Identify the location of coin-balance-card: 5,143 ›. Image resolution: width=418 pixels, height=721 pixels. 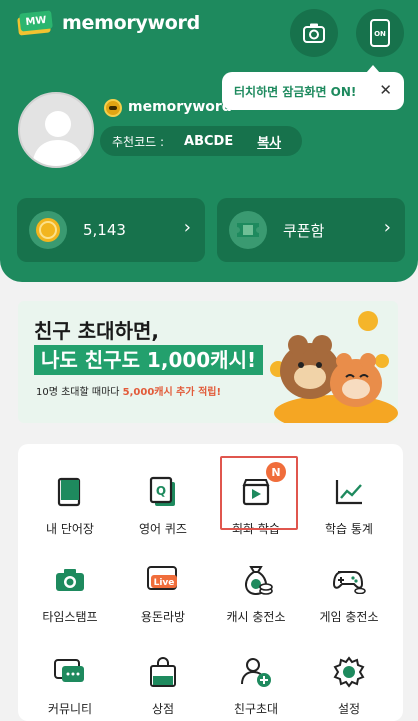
(111, 230).